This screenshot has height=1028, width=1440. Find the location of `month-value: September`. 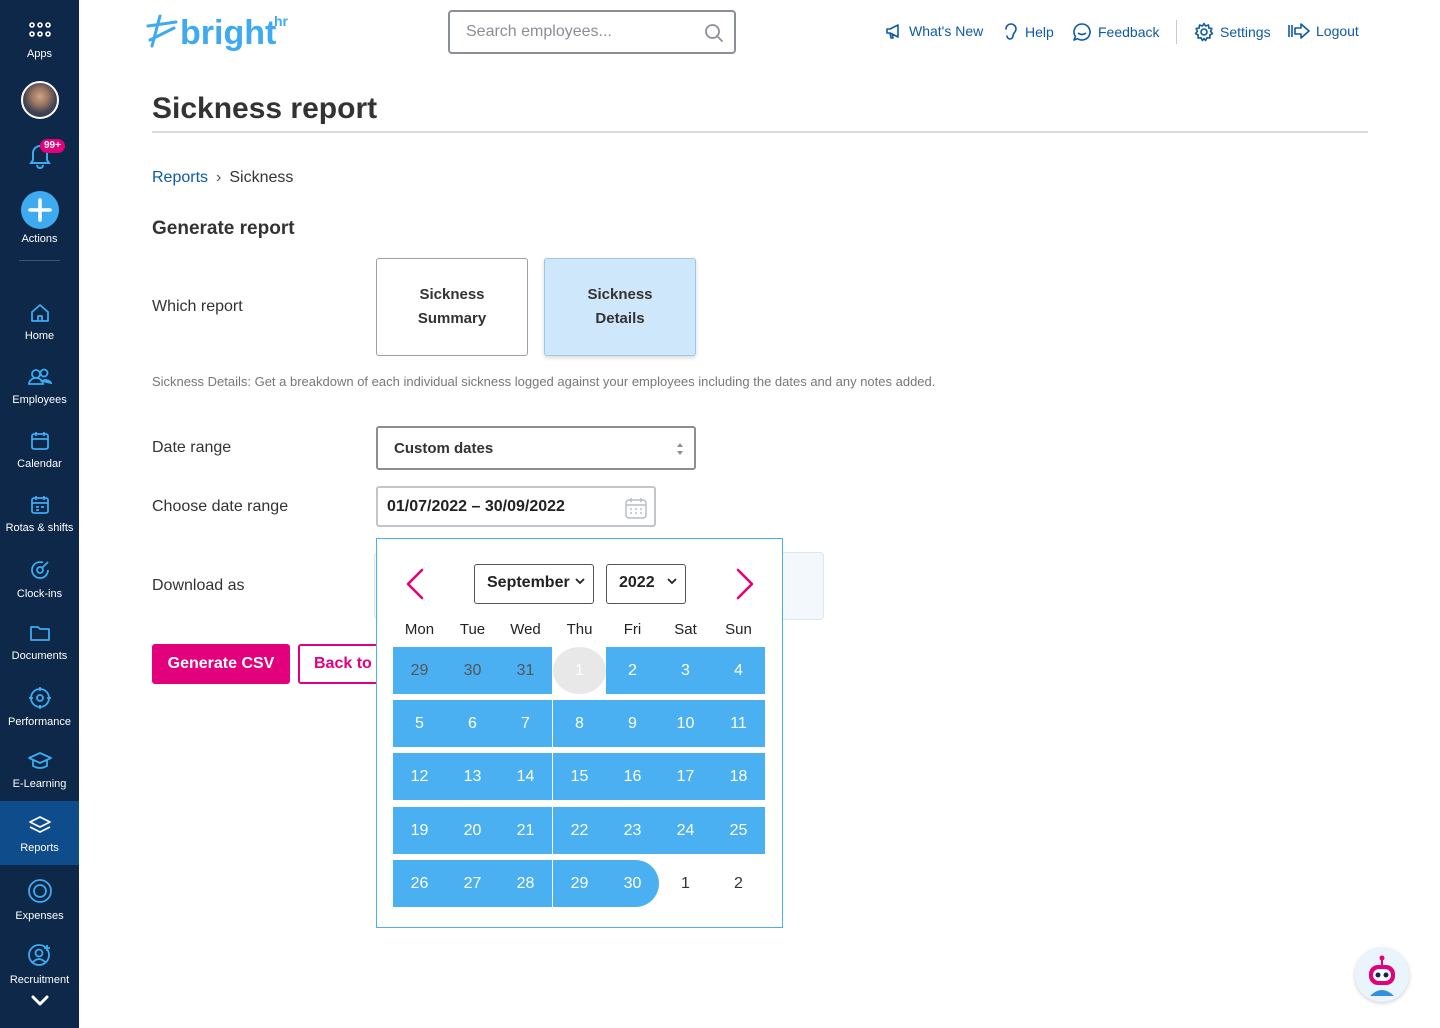

month-value: September is located at coordinates (528, 582).